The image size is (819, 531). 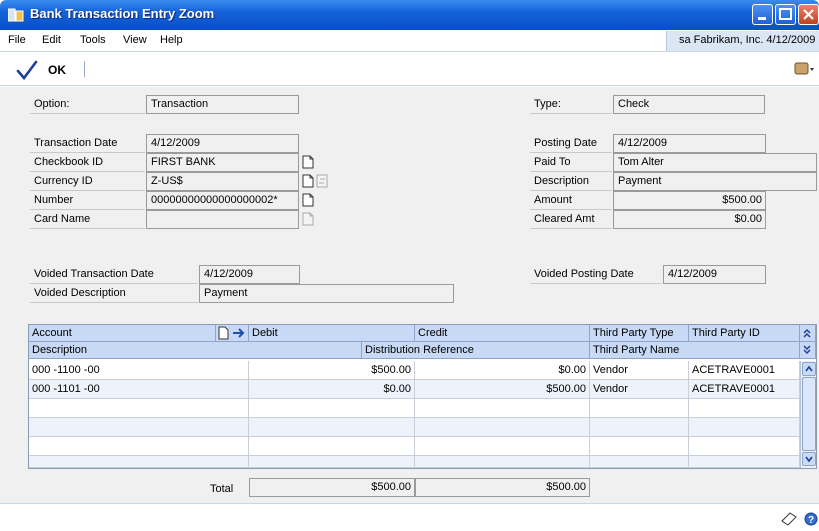 What do you see at coordinates (57, 70) in the screenshot?
I see `ok-button: OK` at bounding box center [57, 70].